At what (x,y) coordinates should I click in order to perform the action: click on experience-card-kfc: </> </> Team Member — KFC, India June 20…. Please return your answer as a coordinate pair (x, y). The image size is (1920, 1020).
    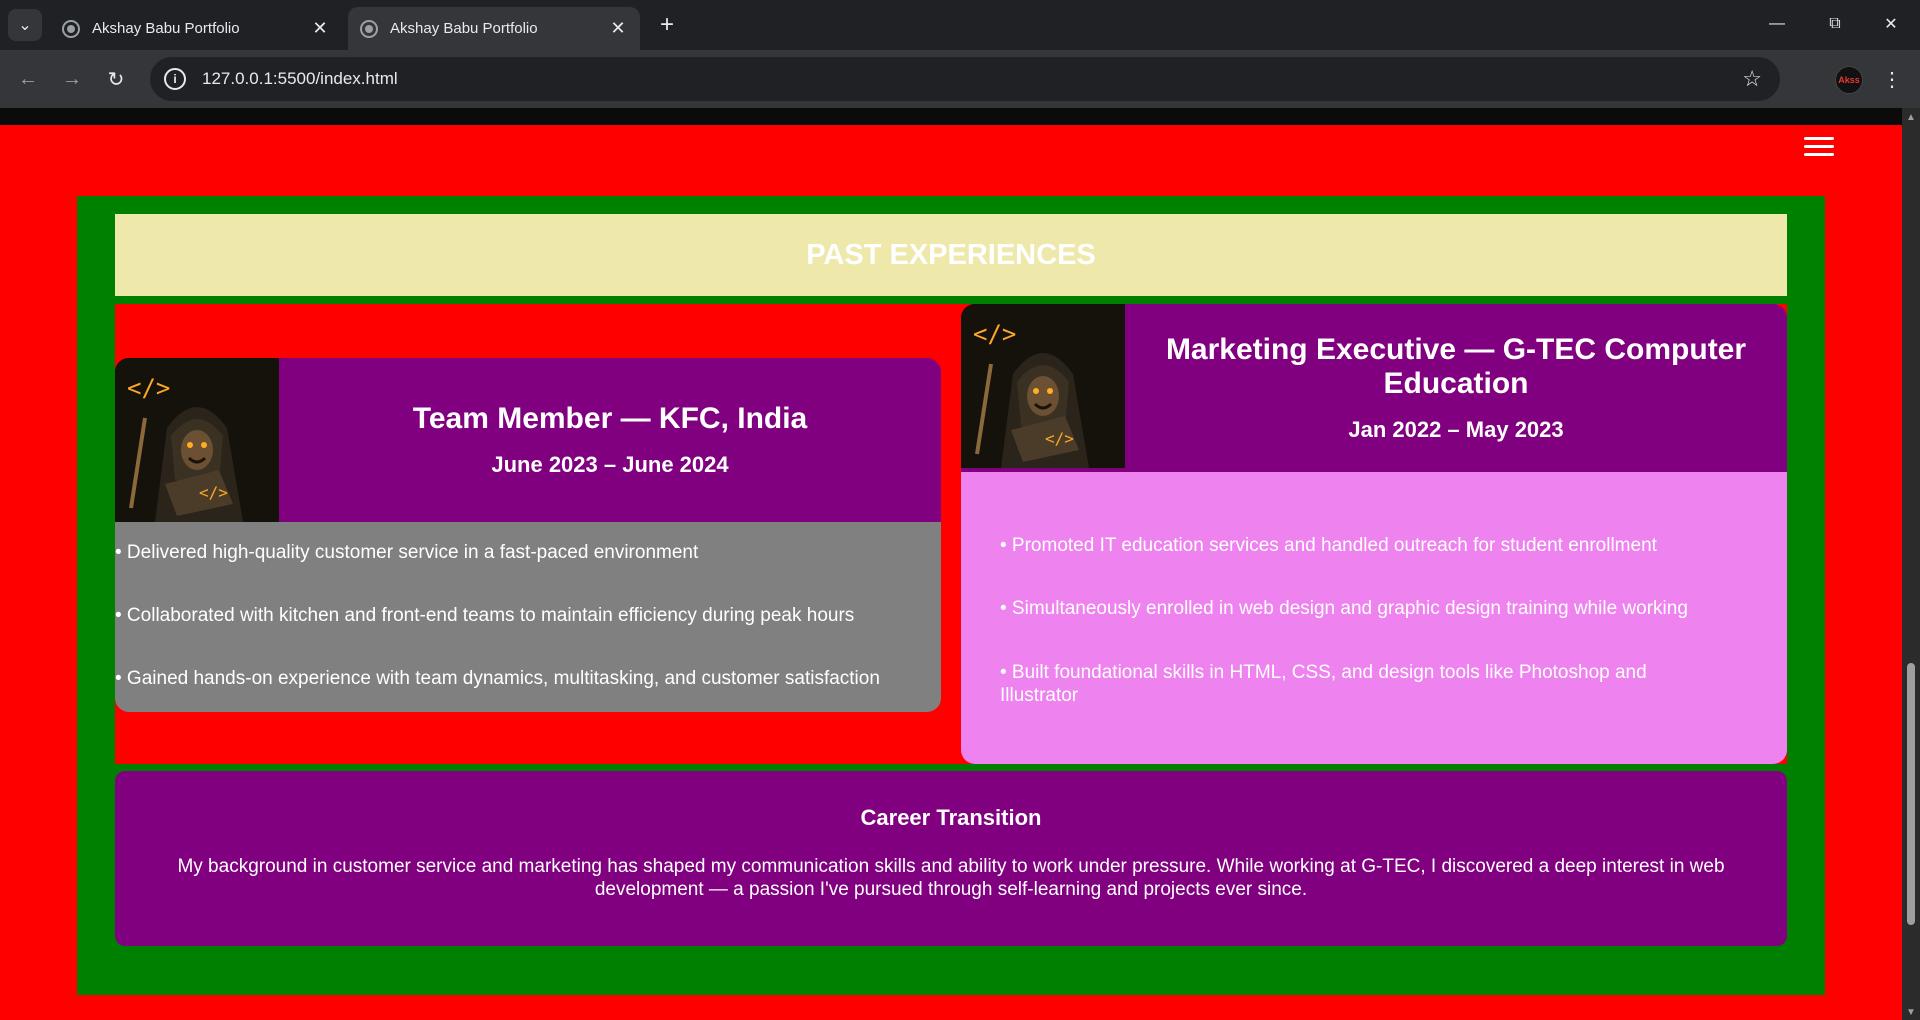
    Looking at the image, I should click on (528, 535).